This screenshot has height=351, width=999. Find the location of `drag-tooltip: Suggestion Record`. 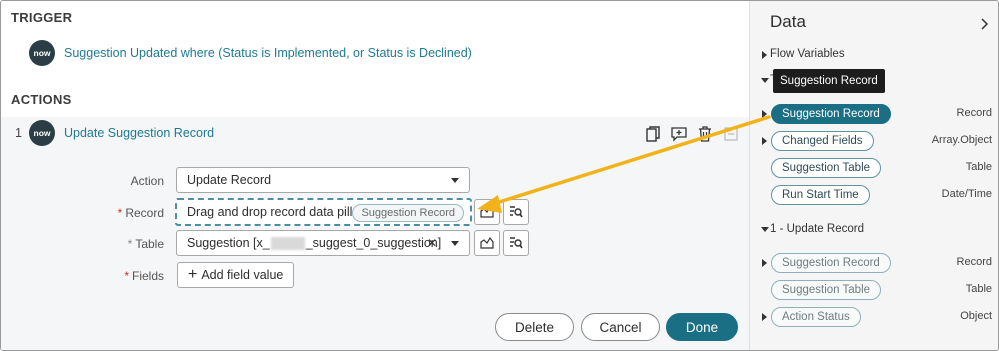

drag-tooltip: Suggestion Record is located at coordinates (829, 81).